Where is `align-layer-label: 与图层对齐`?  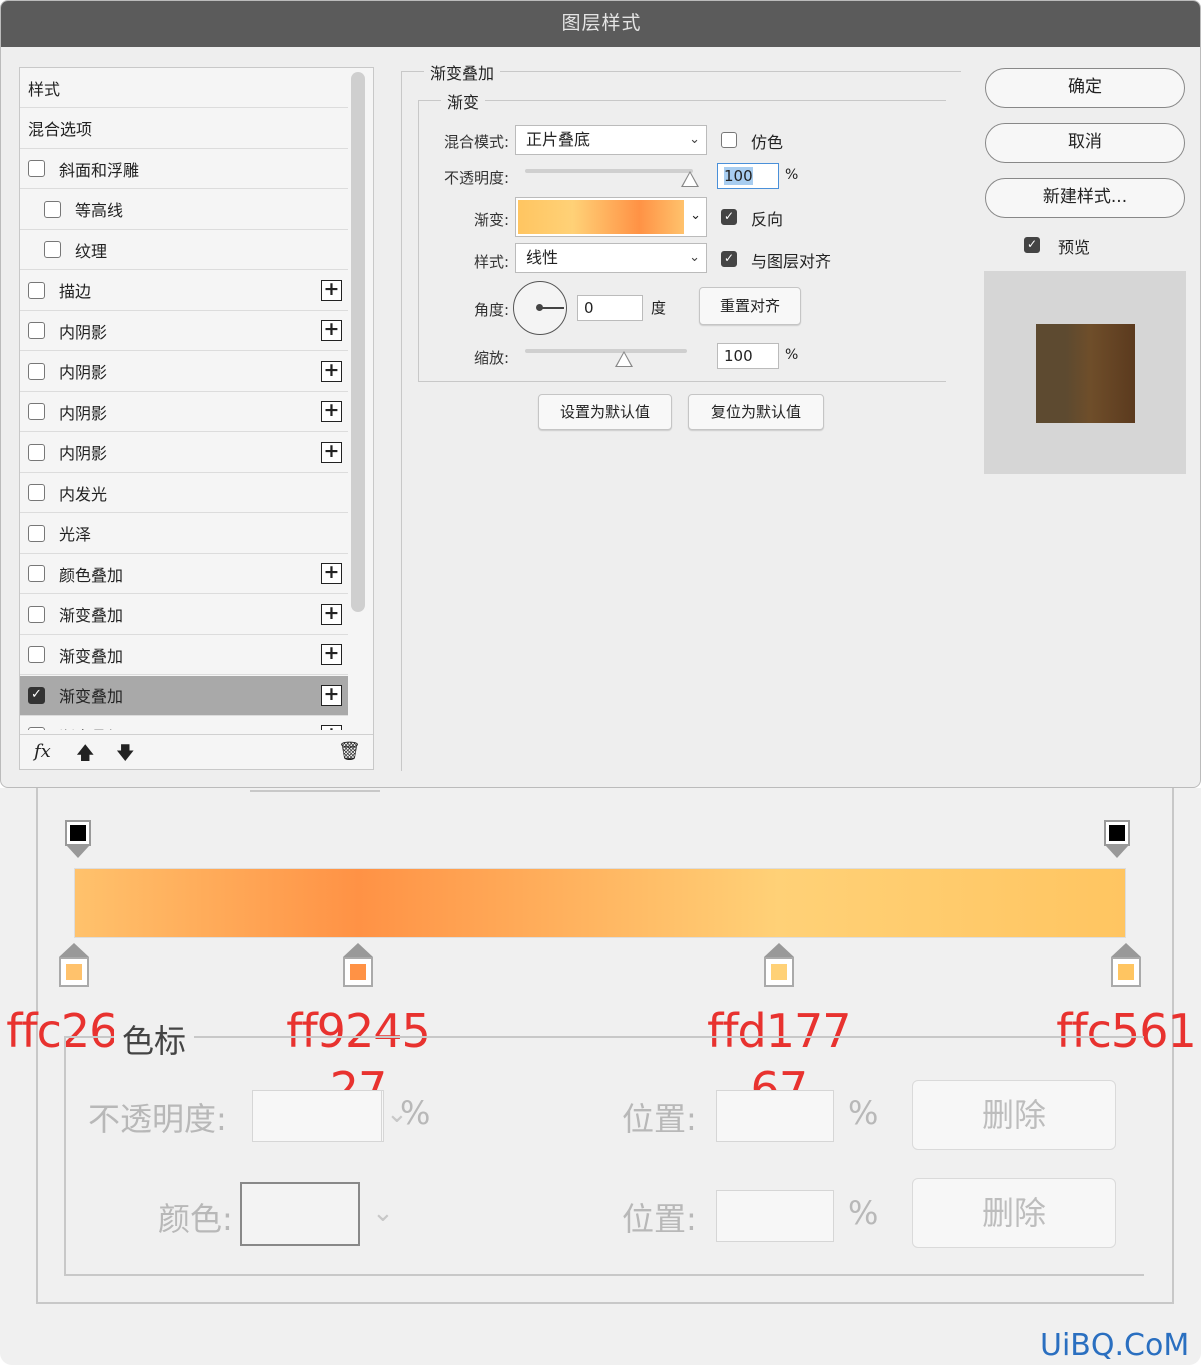
align-layer-label: 与图层对齐 is located at coordinates (791, 261).